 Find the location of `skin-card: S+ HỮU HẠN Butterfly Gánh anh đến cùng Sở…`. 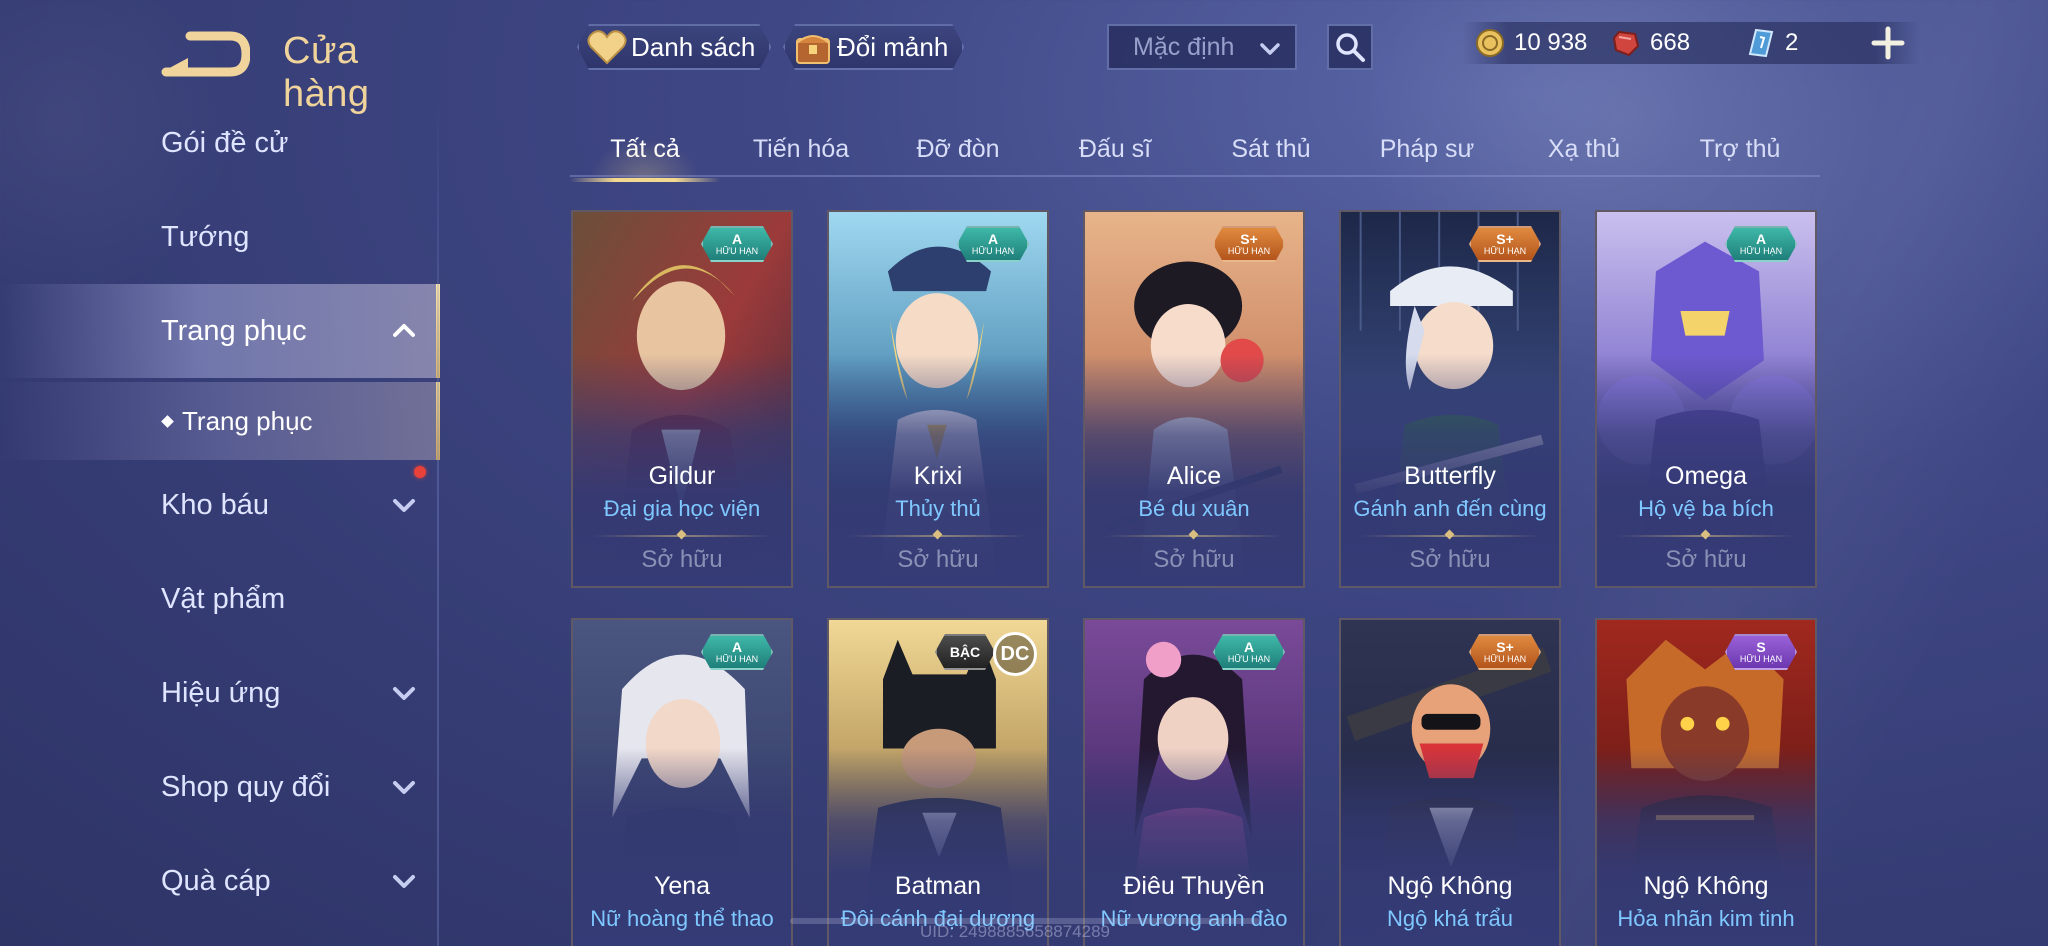

skin-card: S+ HỮU HẠN Butterfly Gánh anh đến cùng Sở… is located at coordinates (1450, 399).